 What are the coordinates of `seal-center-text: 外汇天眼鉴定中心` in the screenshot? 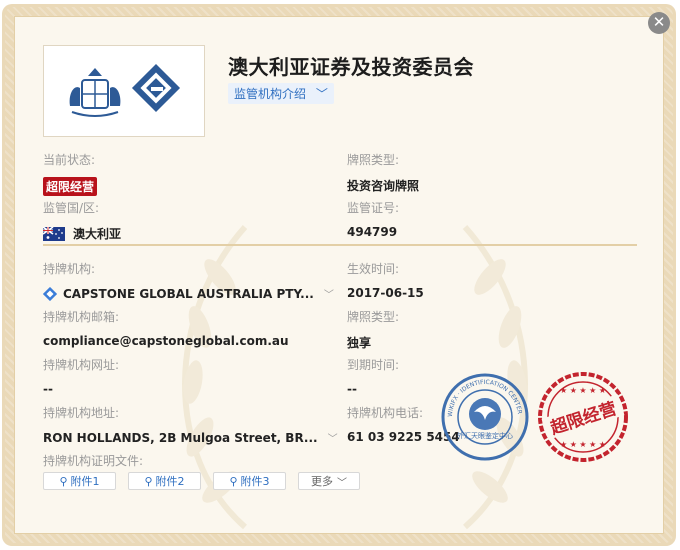 It's located at (485, 435).